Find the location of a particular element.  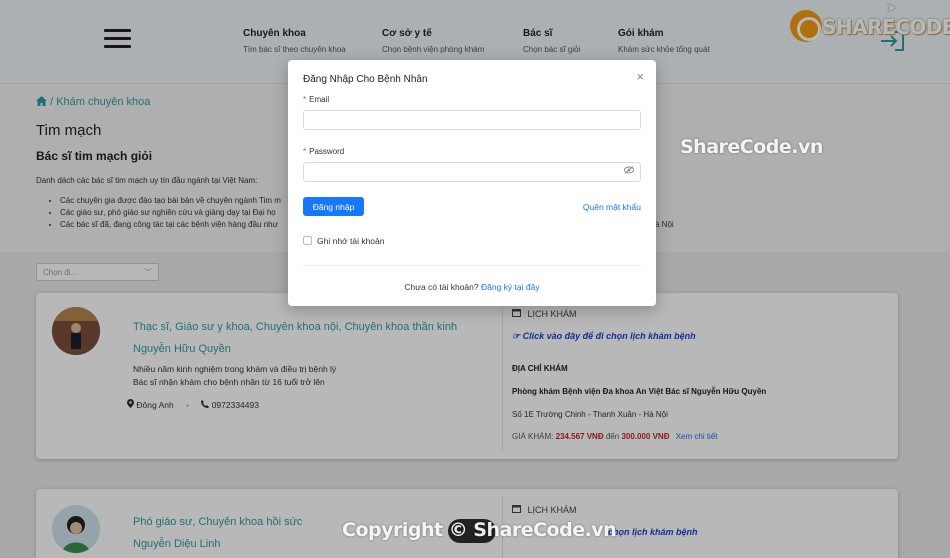

close-icon: × is located at coordinates (640, 76).